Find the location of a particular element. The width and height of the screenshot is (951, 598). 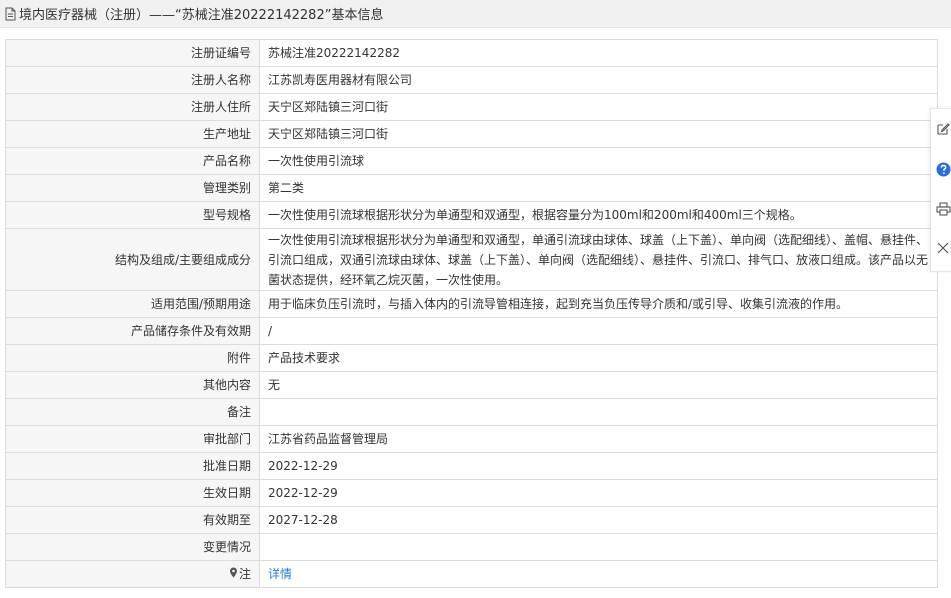

row-label: 批准日期 is located at coordinates (132, 466).